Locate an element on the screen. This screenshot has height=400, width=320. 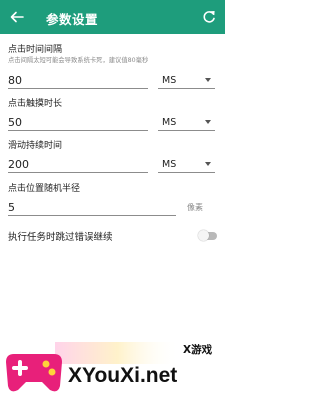
click-interval-input: 80 is located at coordinates (78, 80).